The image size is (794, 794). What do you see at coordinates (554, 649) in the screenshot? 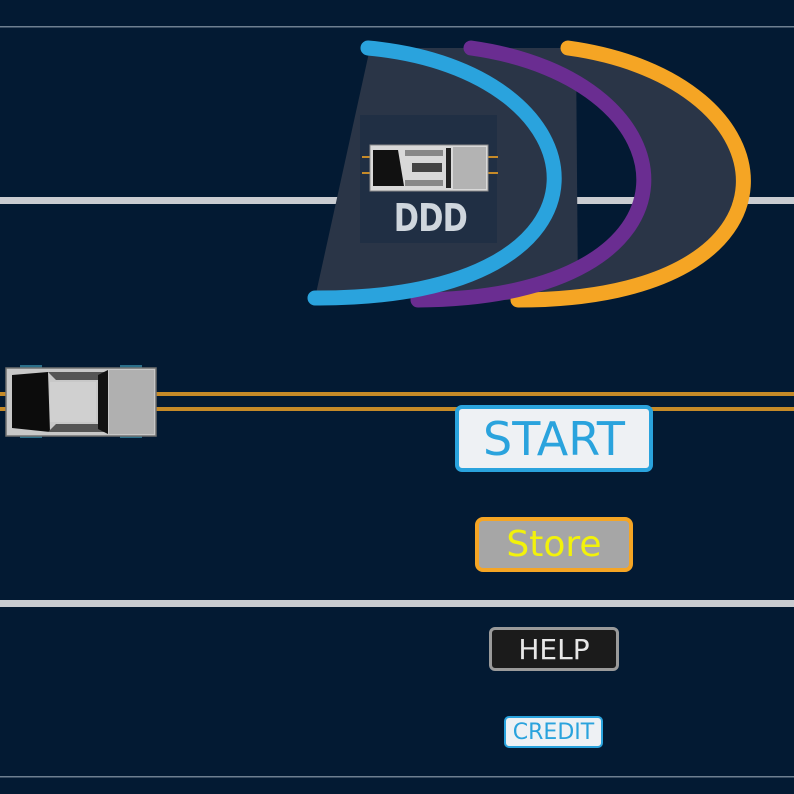
I see `help-button: HELP` at bounding box center [554, 649].